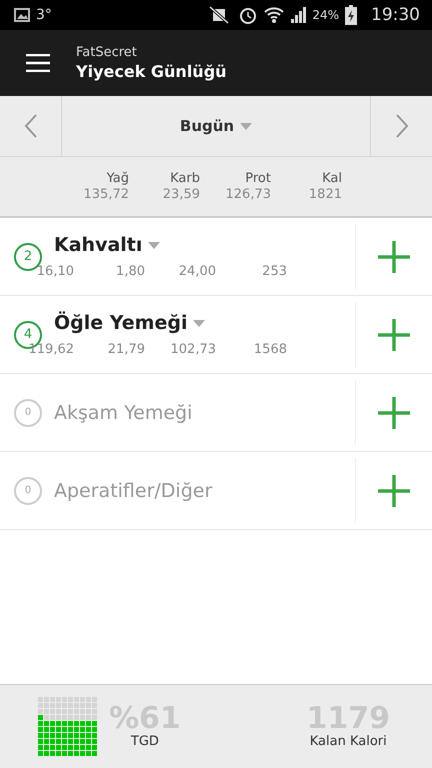 Image resolution: width=432 pixels, height=768 pixels. I want to click on wifi-icon, so click(274, 15).